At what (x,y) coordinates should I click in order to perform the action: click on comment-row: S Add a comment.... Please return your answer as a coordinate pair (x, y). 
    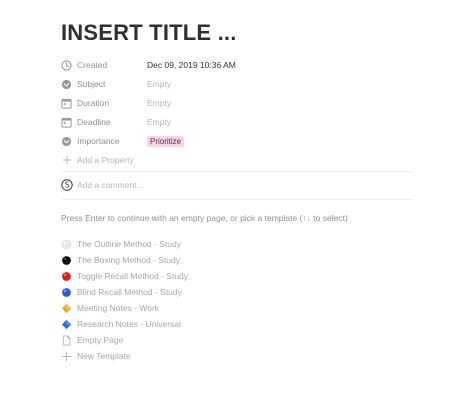
    Looking at the image, I should click on (102, 185).